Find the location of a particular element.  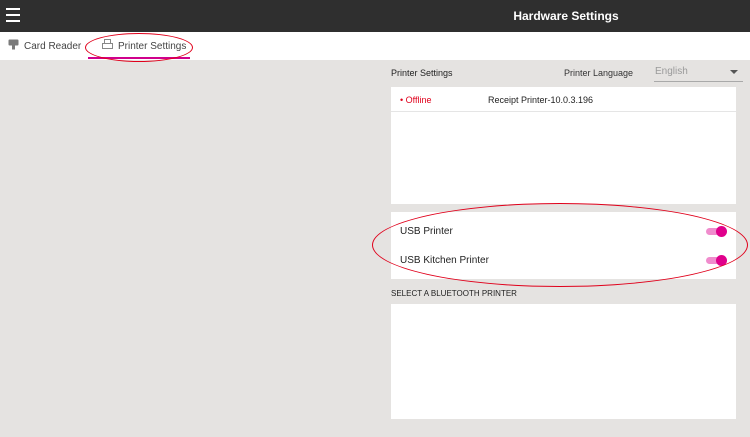

usb-printer-toggles: USB Printer USB Kitchen Printer is located at coordinates (563, 245).